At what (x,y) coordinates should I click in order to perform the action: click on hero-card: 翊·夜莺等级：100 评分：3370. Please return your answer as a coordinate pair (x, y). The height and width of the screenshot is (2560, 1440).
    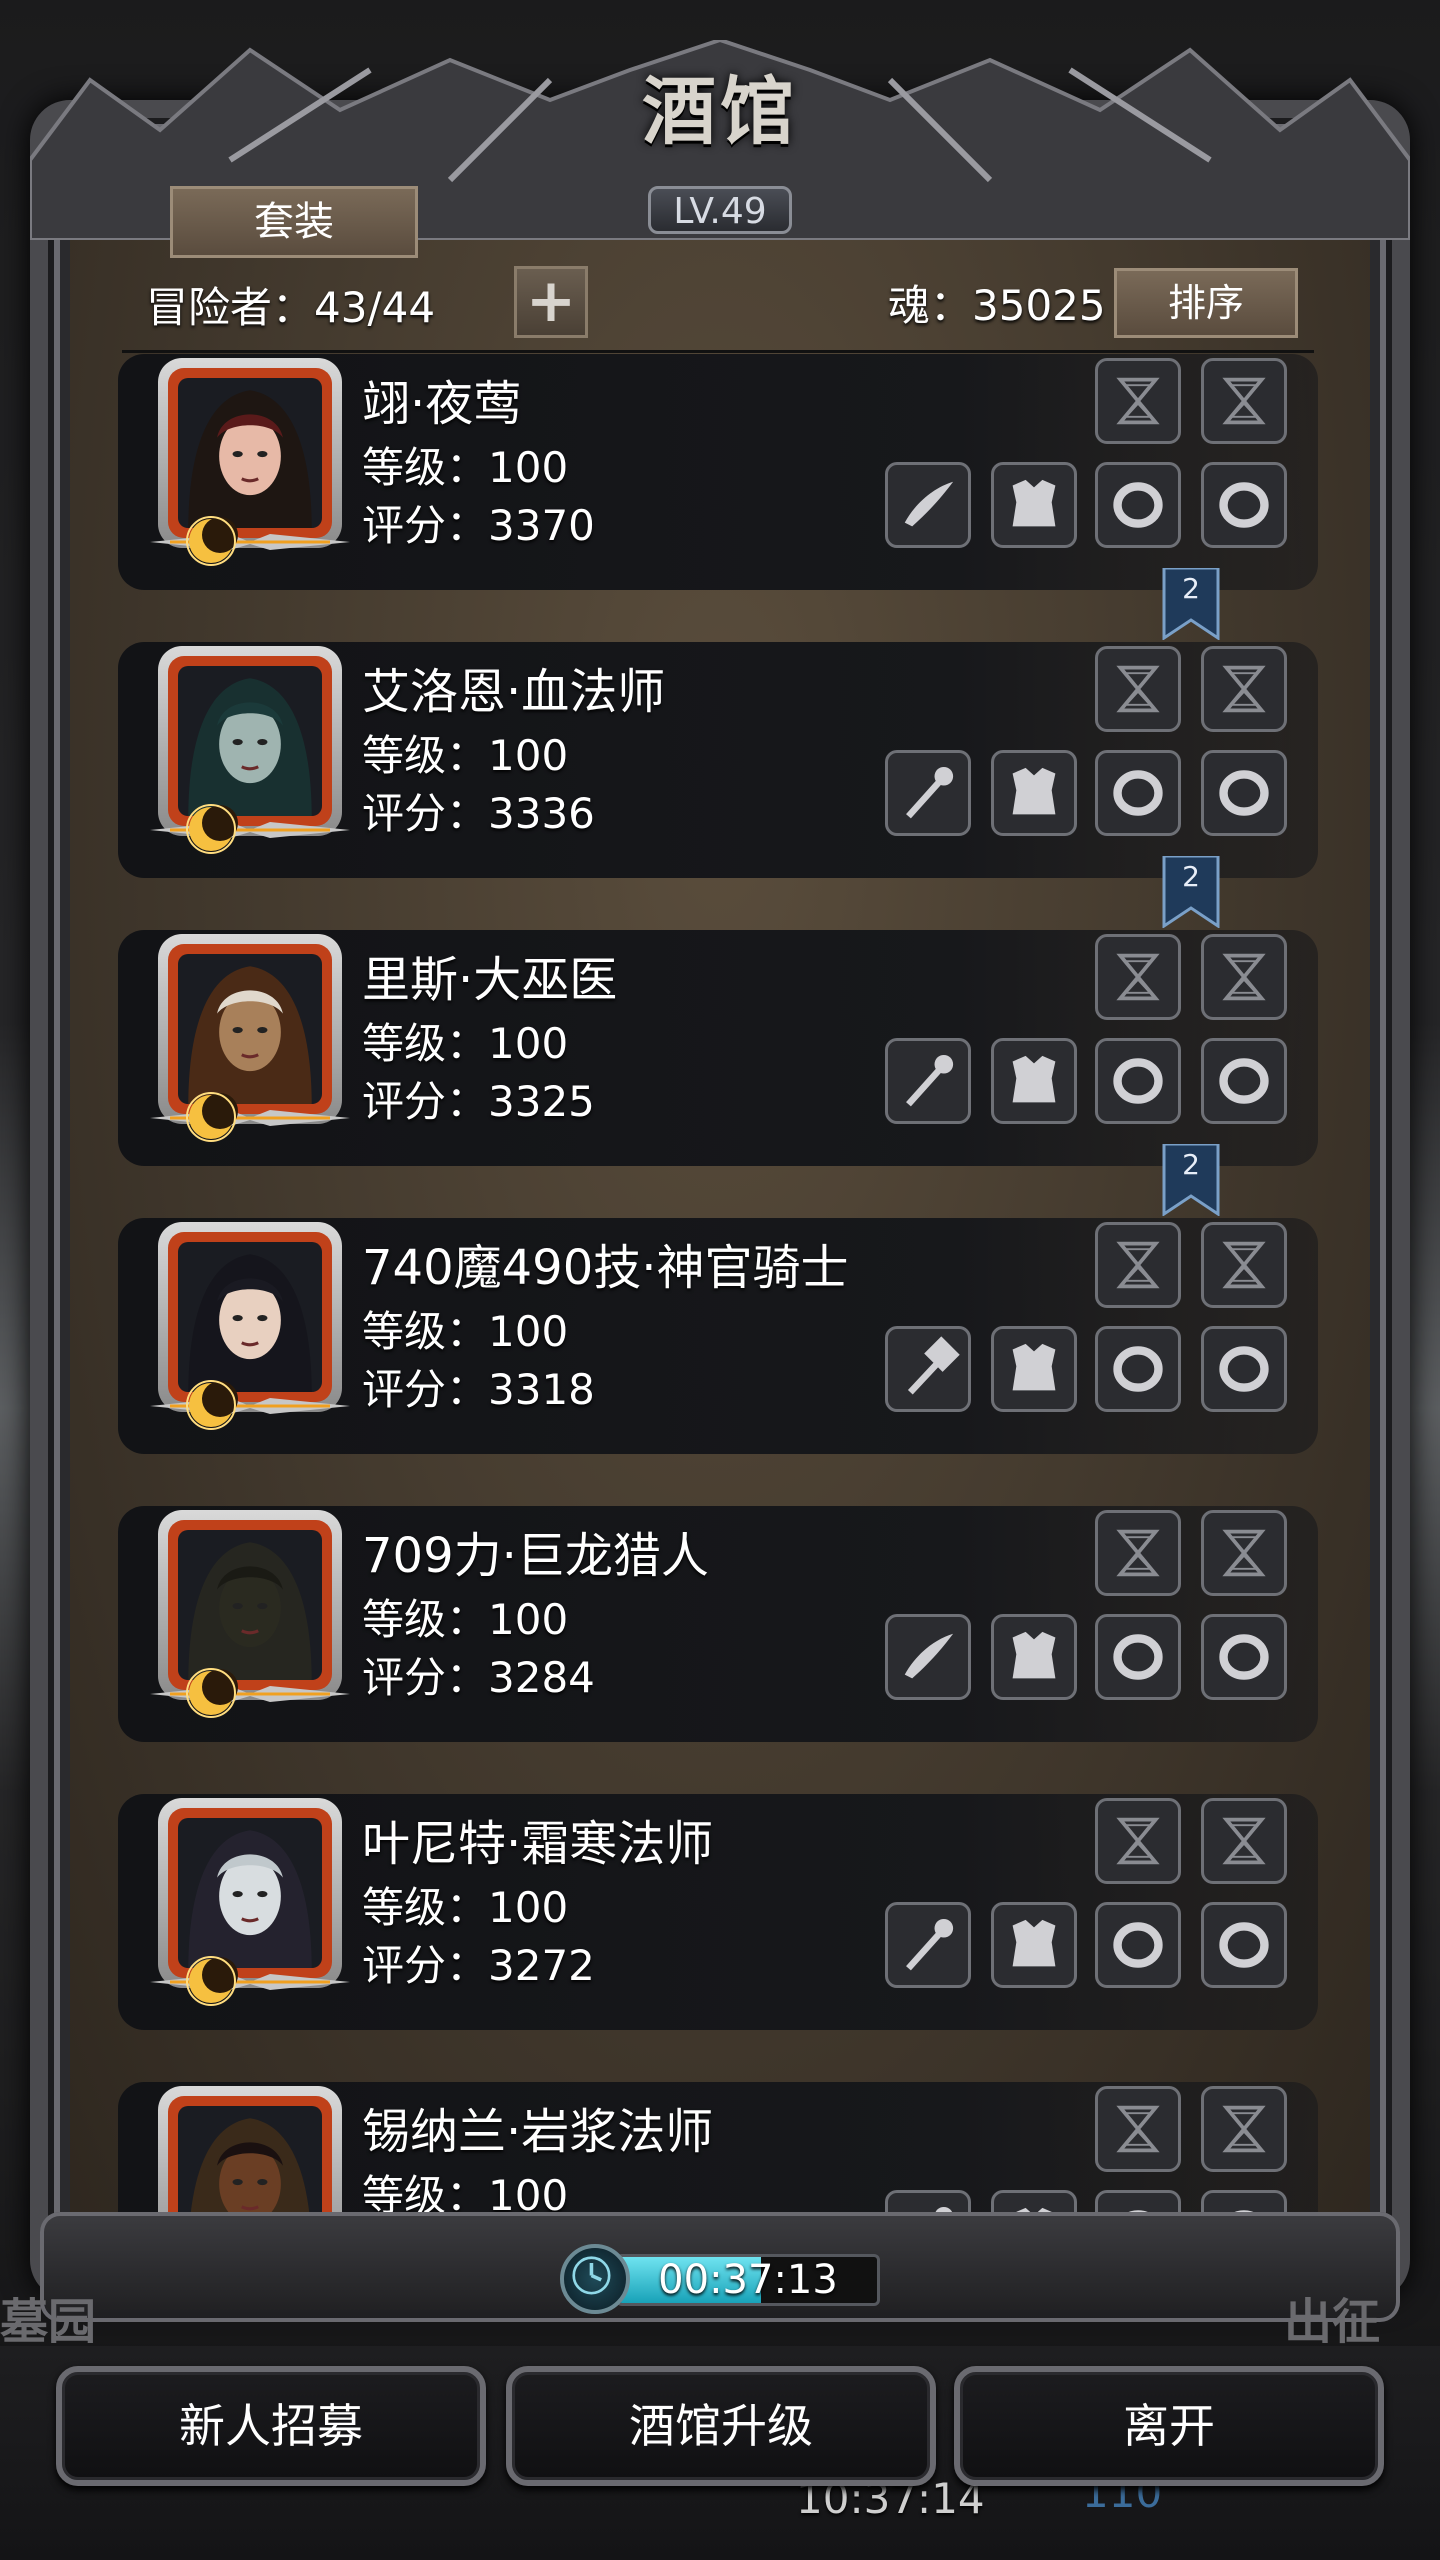
    Looking at the image, I should click on (718, 472).